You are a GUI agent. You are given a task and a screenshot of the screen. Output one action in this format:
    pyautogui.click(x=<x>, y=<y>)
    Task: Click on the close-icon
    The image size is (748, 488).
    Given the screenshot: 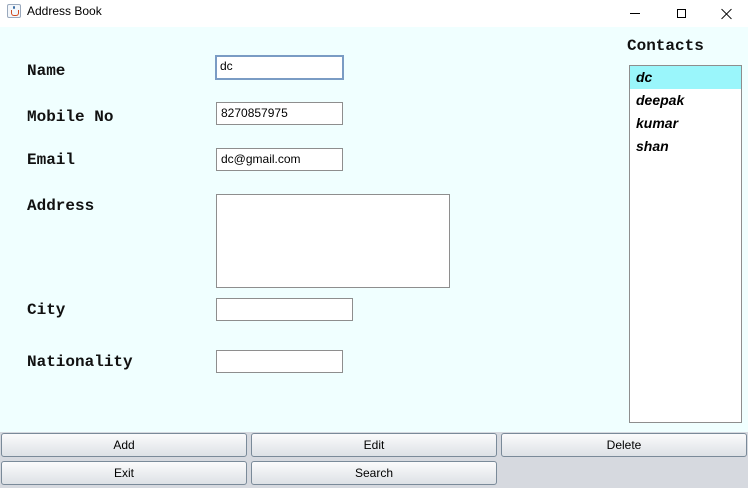 What is the action you would take?
    pyautogui.click(x=727, y=14)
    